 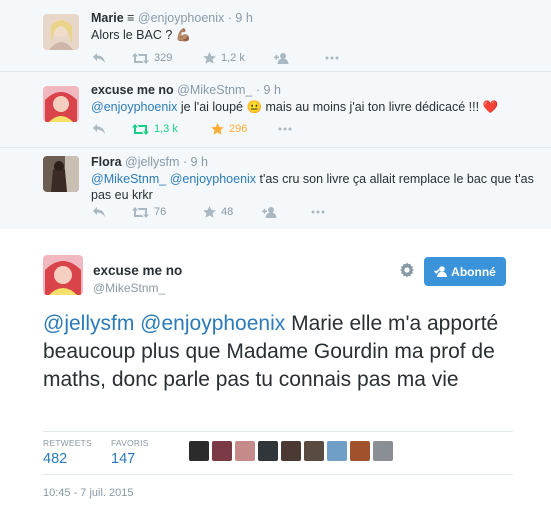 I want to click on following-button: Abonné, so click(x=465, y=271).